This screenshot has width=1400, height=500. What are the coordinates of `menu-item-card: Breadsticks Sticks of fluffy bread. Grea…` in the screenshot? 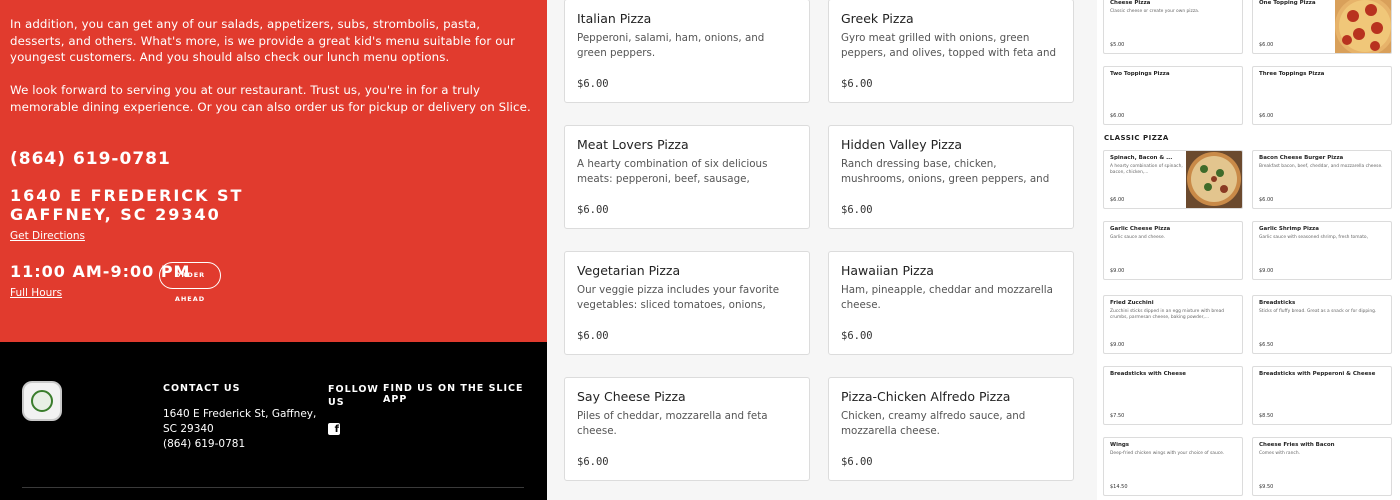 It's located at (1322, 324).